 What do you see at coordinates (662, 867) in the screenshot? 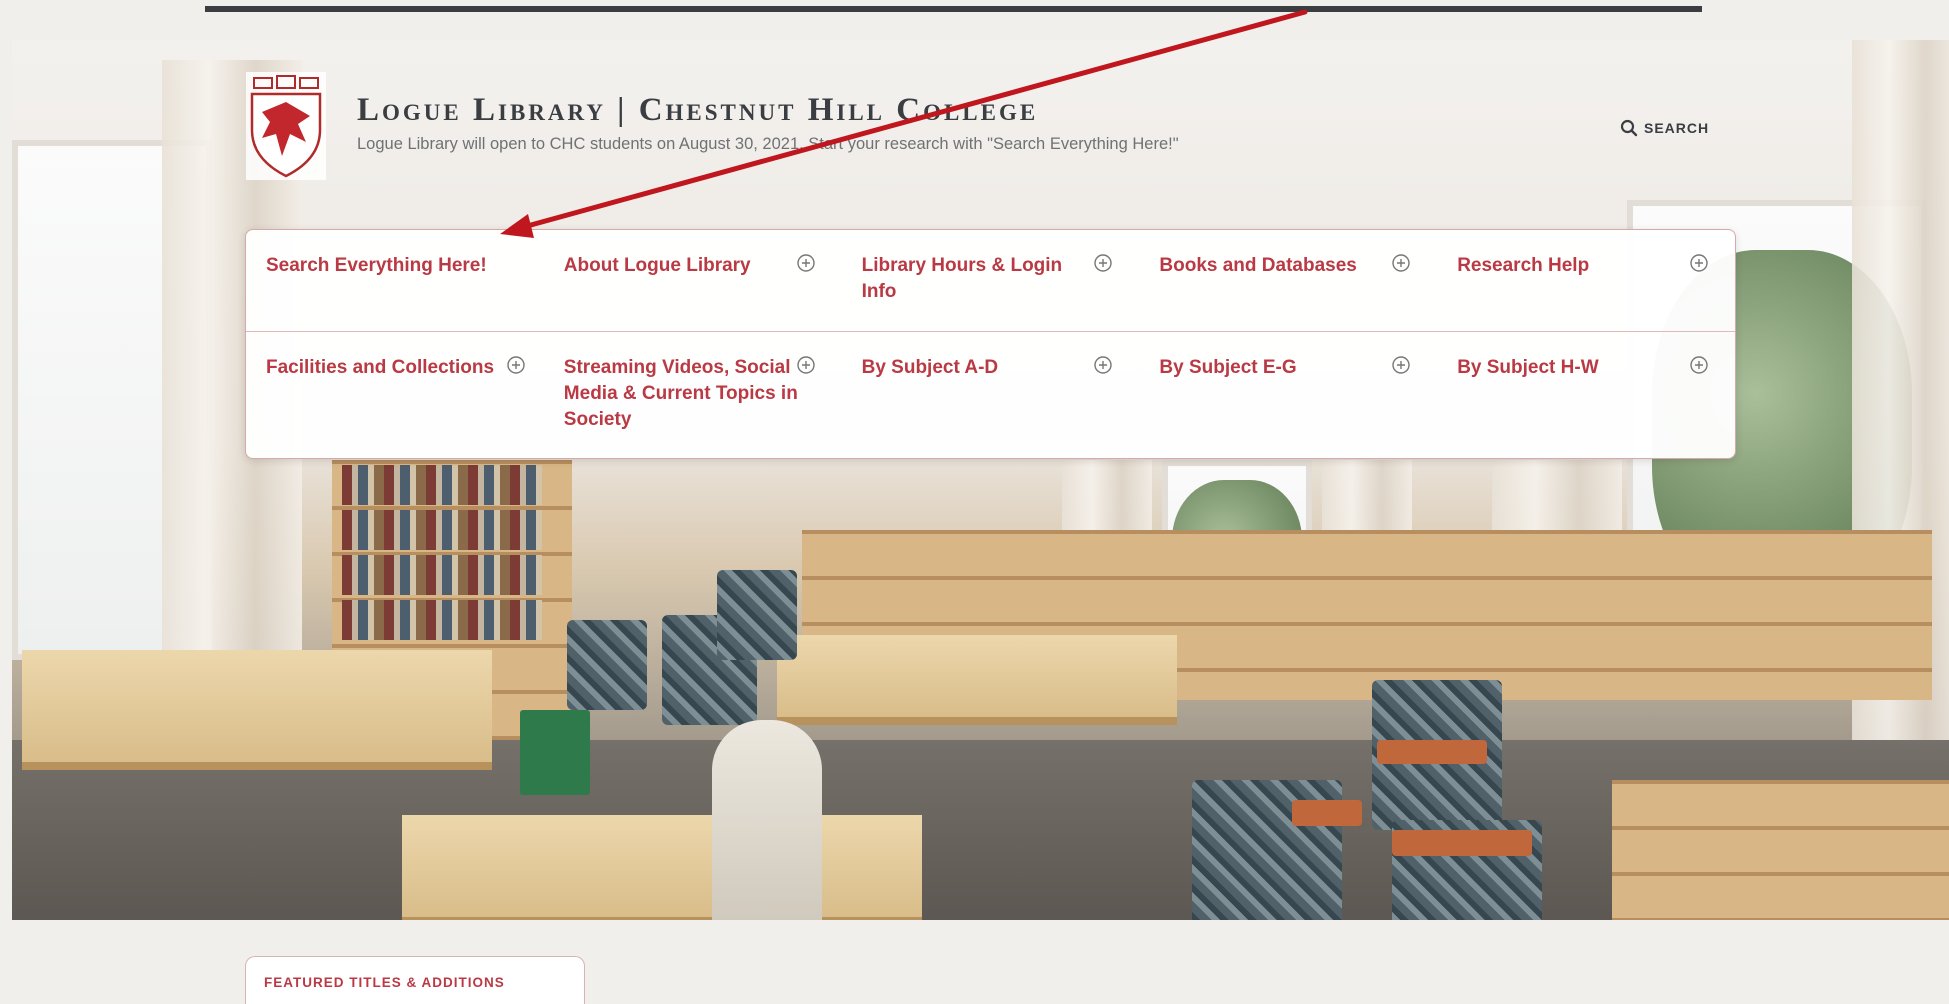
I see `table-front` at bounding box center [662, 867].